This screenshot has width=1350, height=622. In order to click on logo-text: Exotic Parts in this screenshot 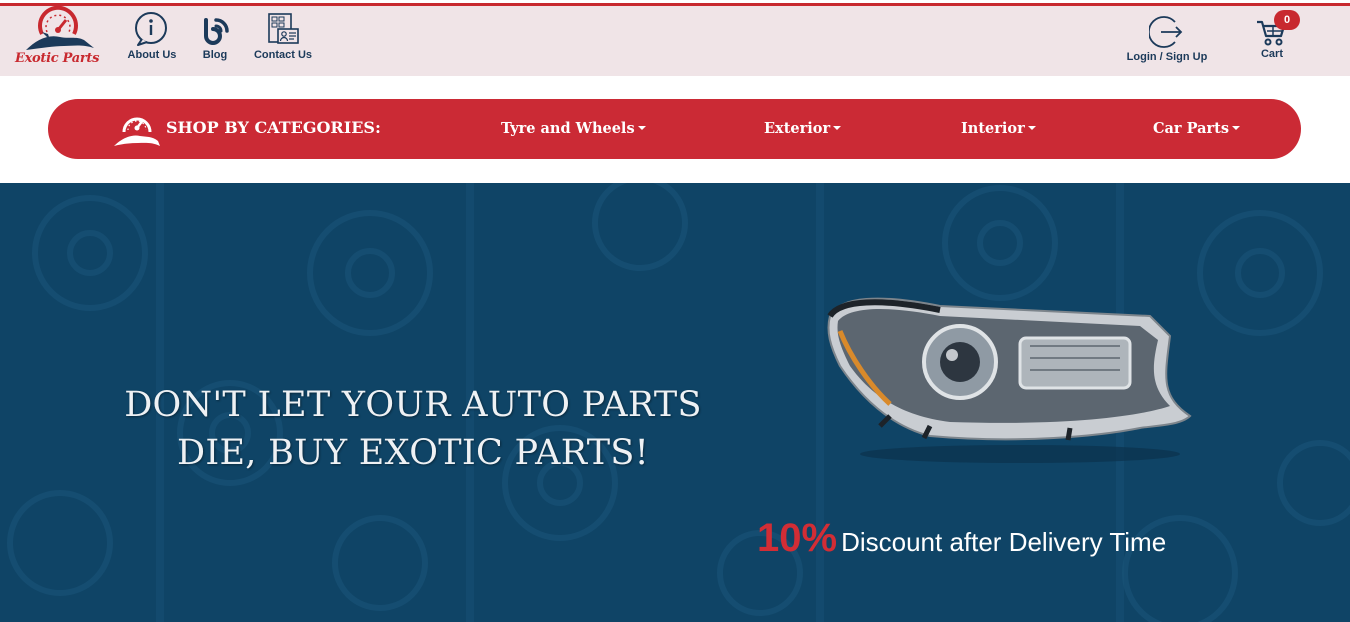, I will do `click(57, 58)`.